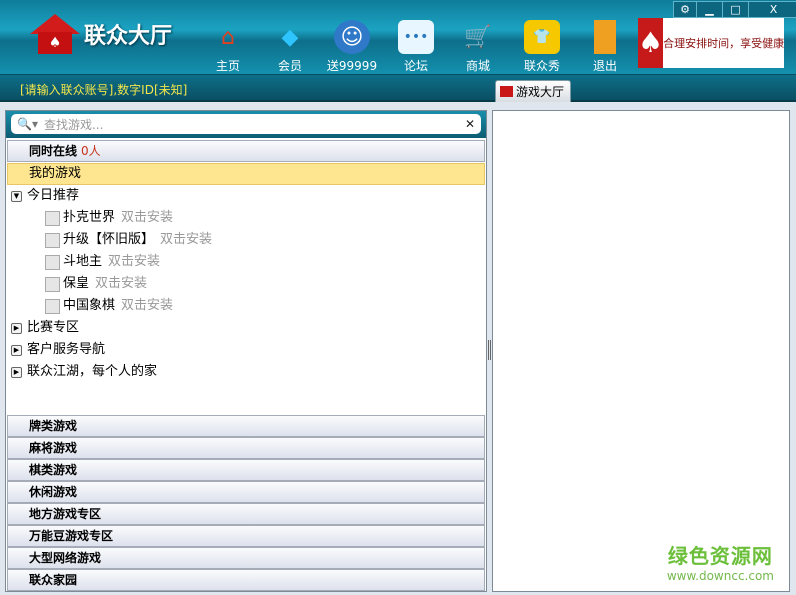 The height and width of the screenshot is (595, 796). What do you see at coordinates (289, 66) in the screenshot?
I see `nav-label: 会员` at bounding box center [289, 66].